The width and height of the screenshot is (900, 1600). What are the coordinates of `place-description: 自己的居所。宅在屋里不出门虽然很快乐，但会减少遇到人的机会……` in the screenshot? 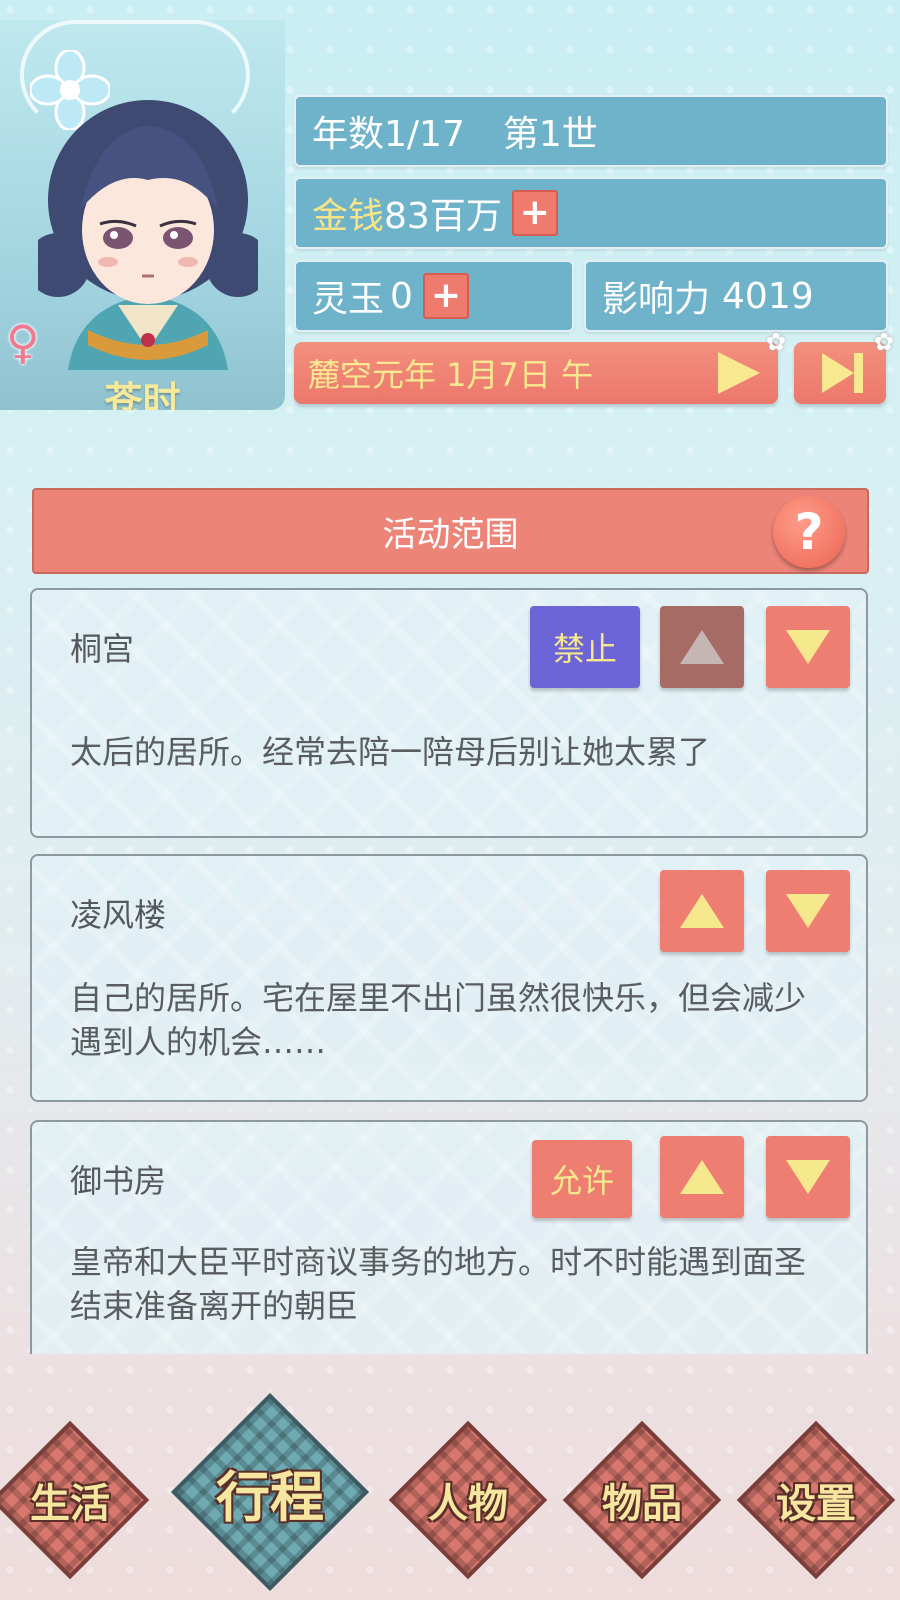 It's located at (438, 1020).